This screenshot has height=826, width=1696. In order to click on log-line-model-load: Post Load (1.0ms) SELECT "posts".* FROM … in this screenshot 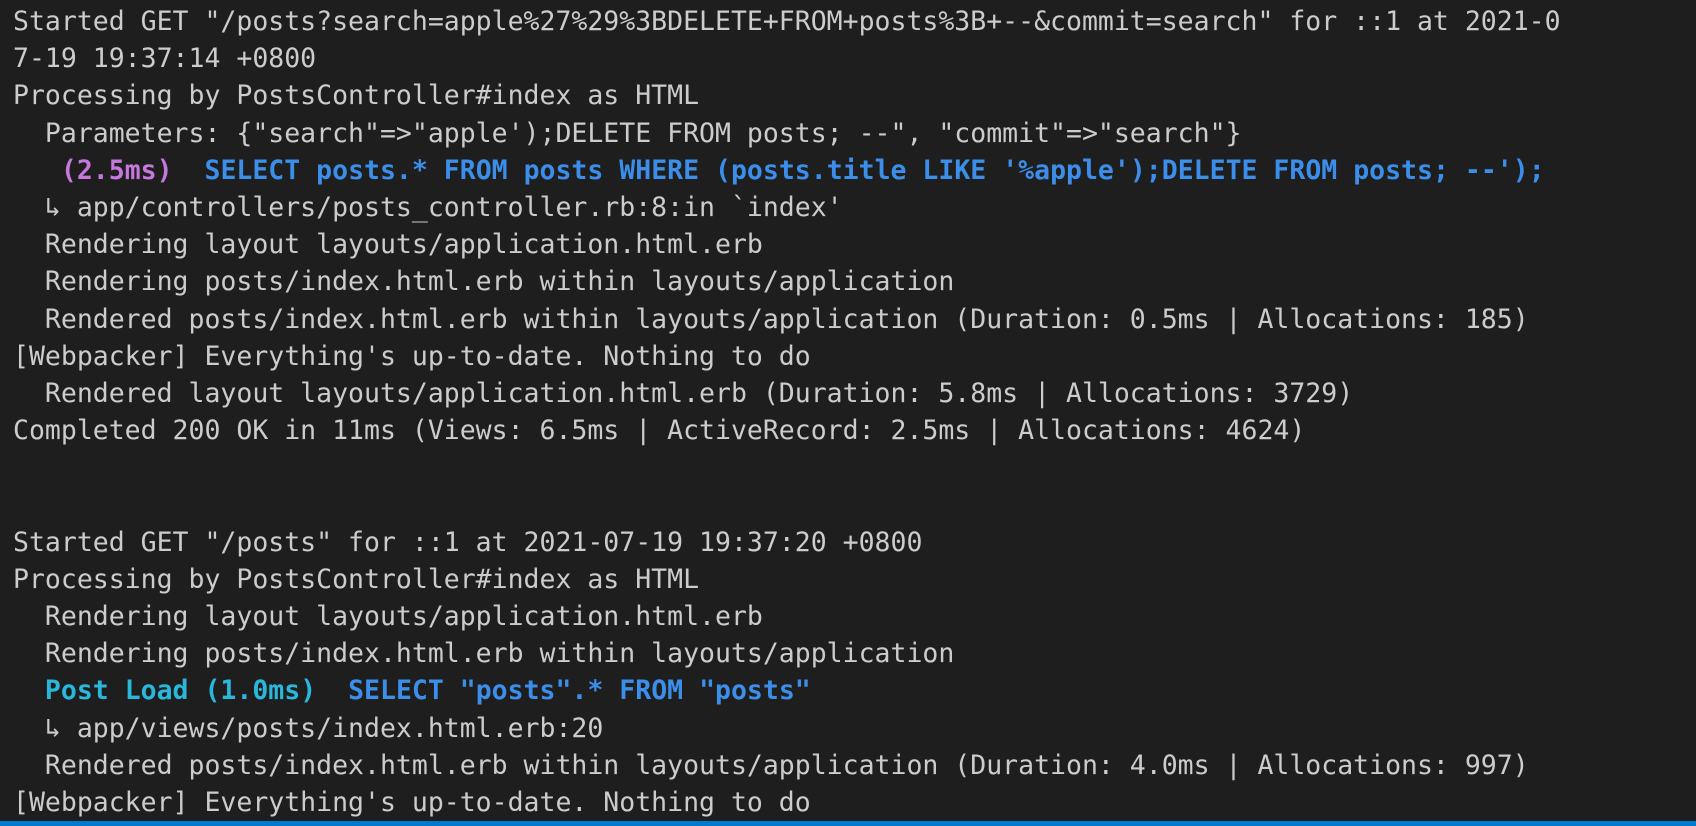, I will do `click(854, 690)`.